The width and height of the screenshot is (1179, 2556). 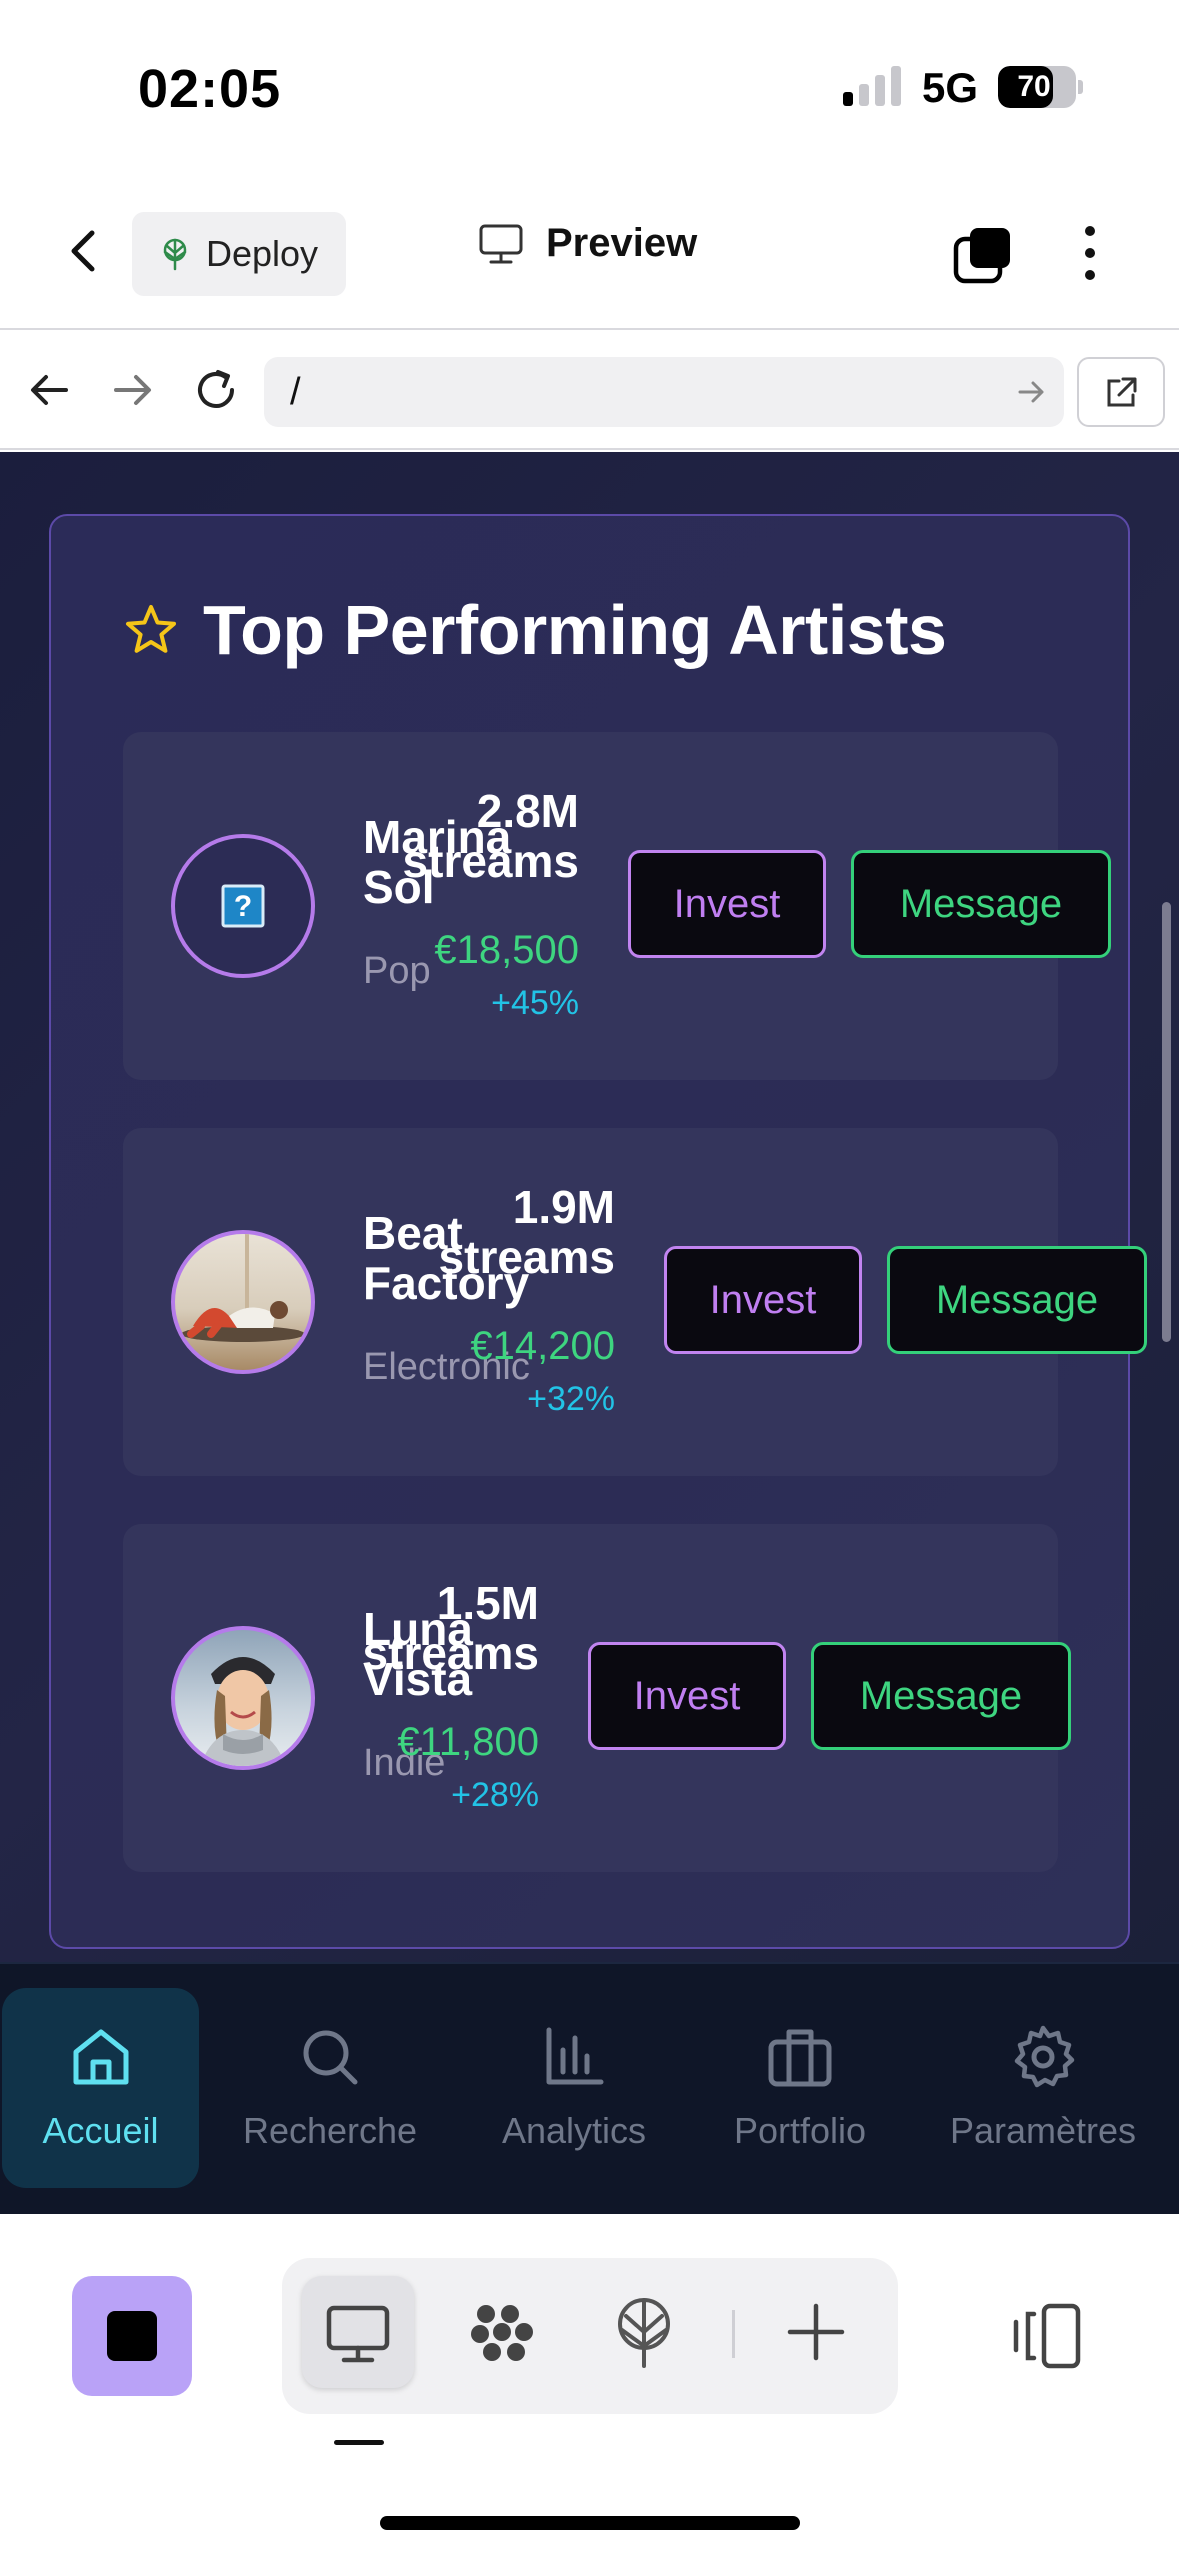 I want to click on open-external-button, so click(x=1121, y=392).